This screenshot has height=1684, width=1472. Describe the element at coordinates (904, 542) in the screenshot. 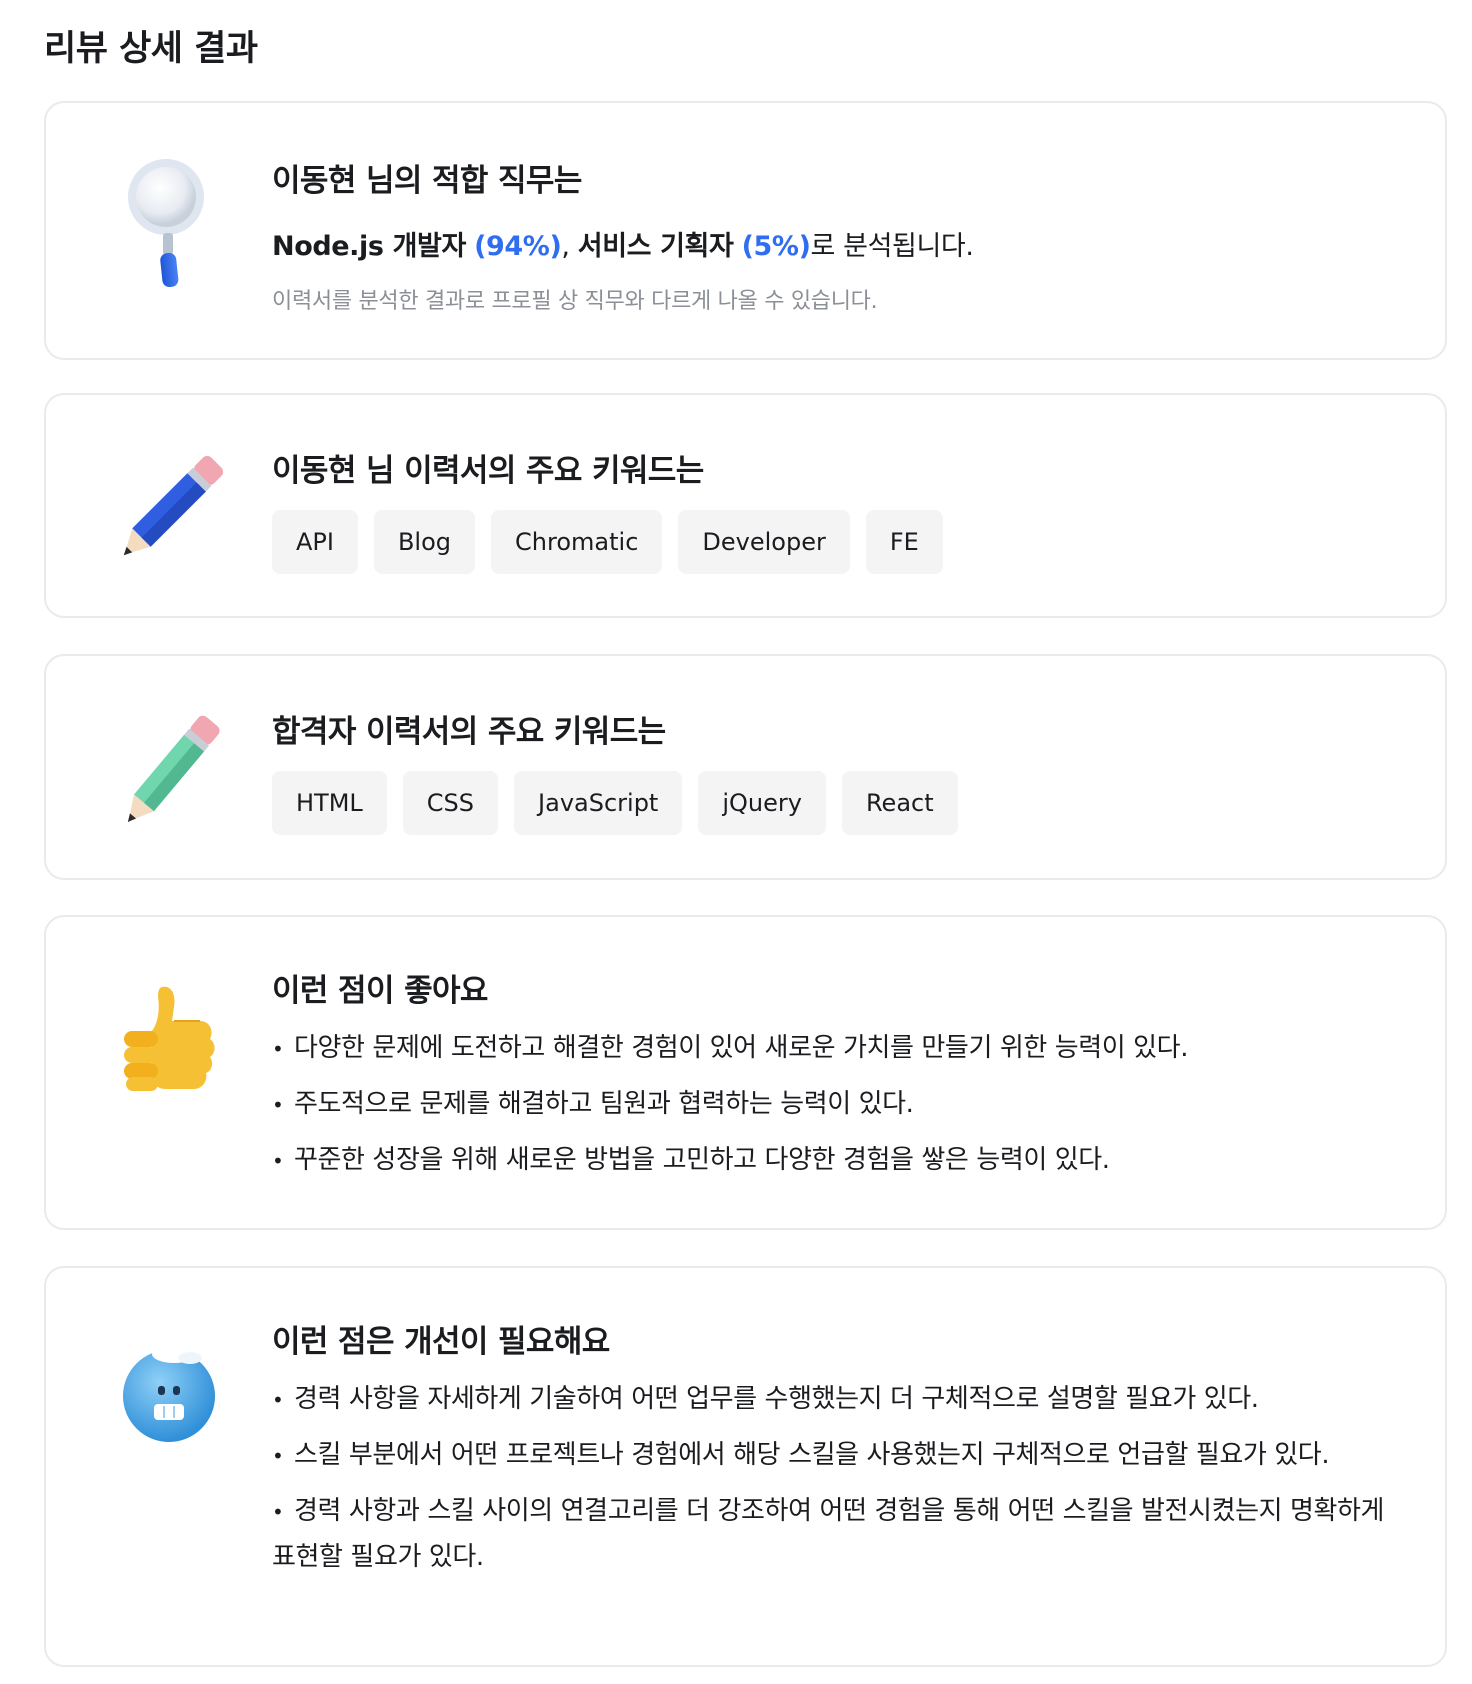

I see `keyword-tag: FE` at that location.